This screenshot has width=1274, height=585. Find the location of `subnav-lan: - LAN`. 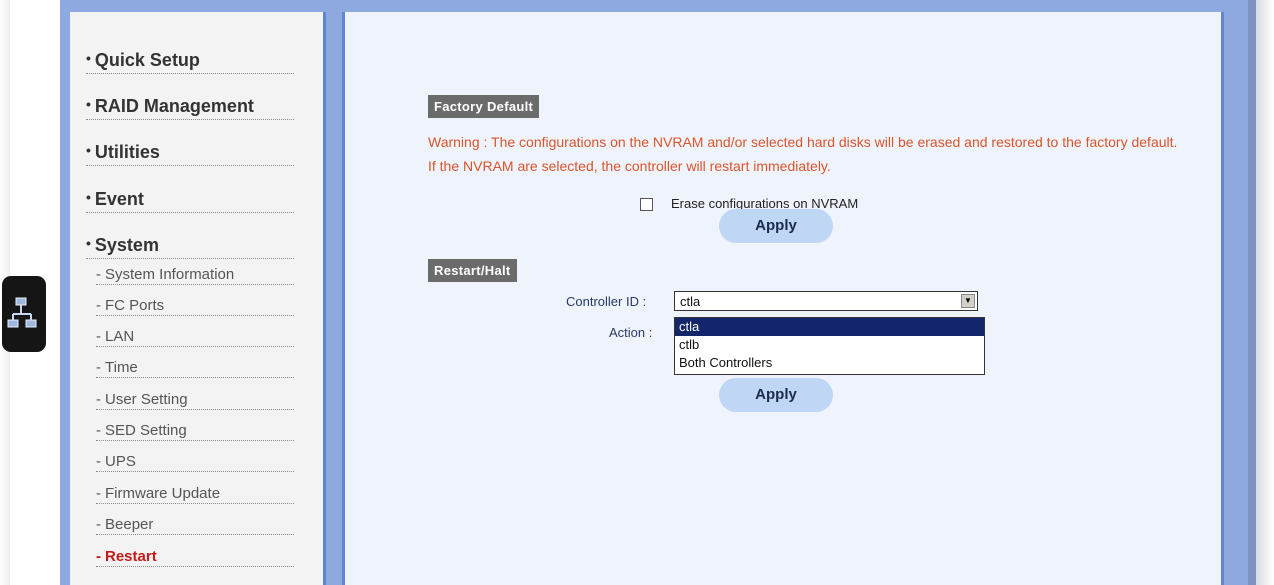

subnav-lan: - LAN is located at coordinates (195, 337).